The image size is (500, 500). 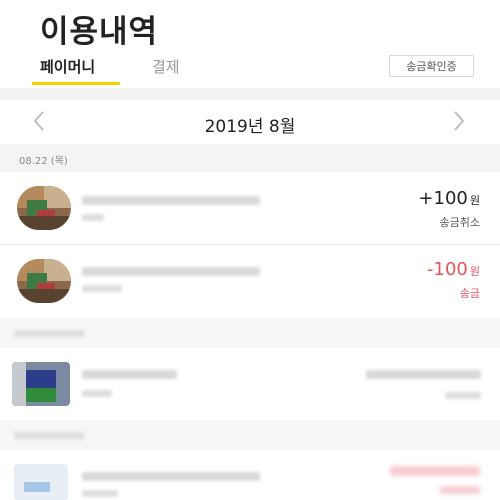 What do you see at coordinates (43, 161) in the screenshot?
I see `date-label: 08.22 (목)` at bounding box center [43, 161].